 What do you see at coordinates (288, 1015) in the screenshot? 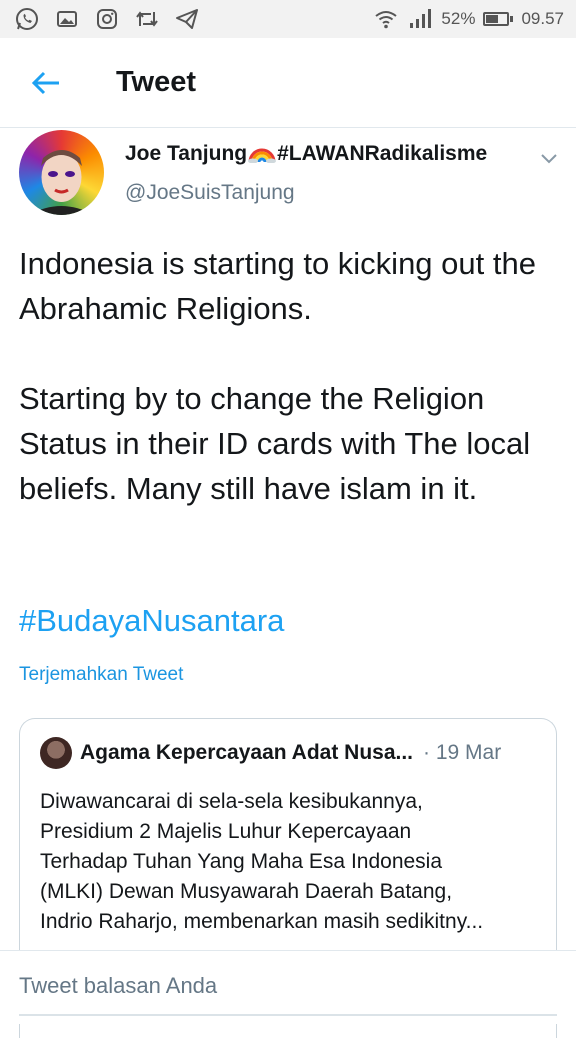
I see `reply-underline` at bounding box center [288, 1015].